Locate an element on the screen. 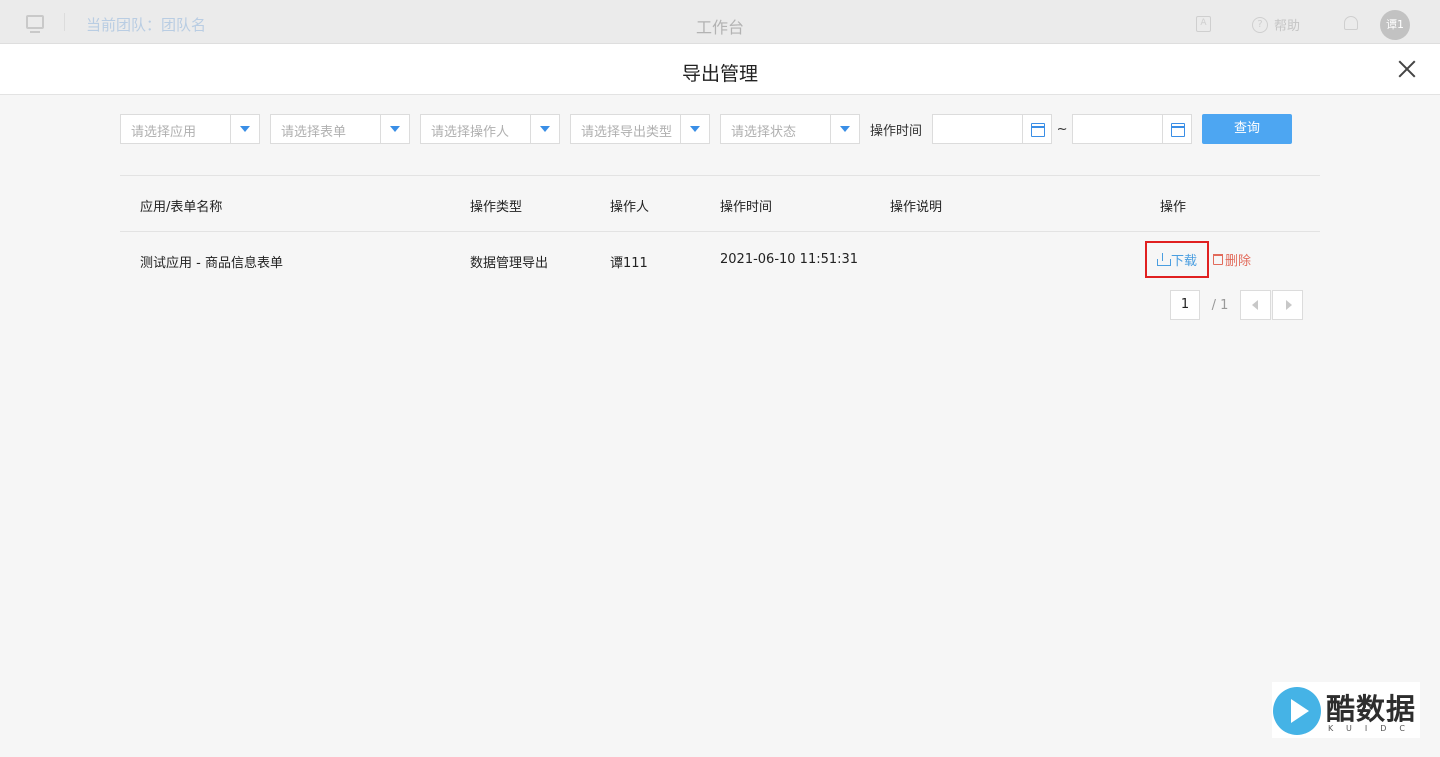 This screenshot has width=1440, height=757. download-button: 下载 is located at coordinates (1177, 259).